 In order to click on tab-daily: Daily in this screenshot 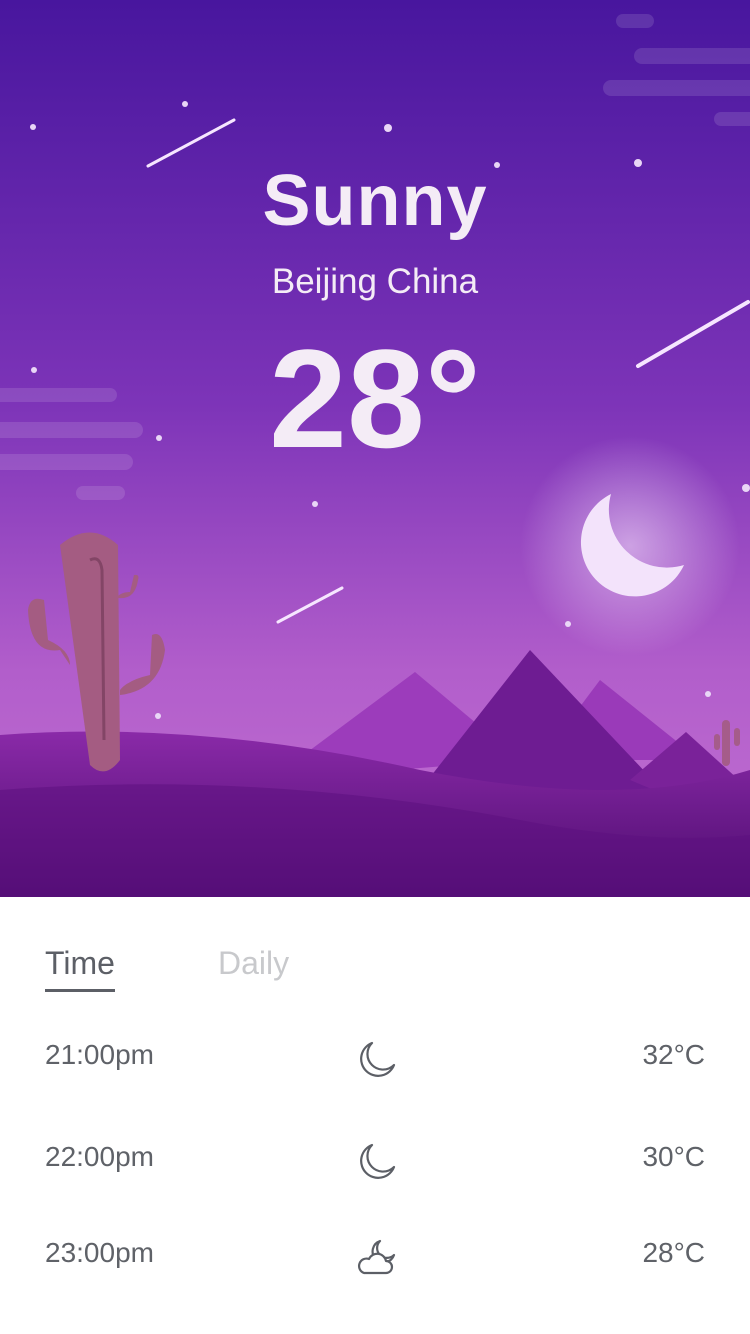, I will do `click(253, 963)`.